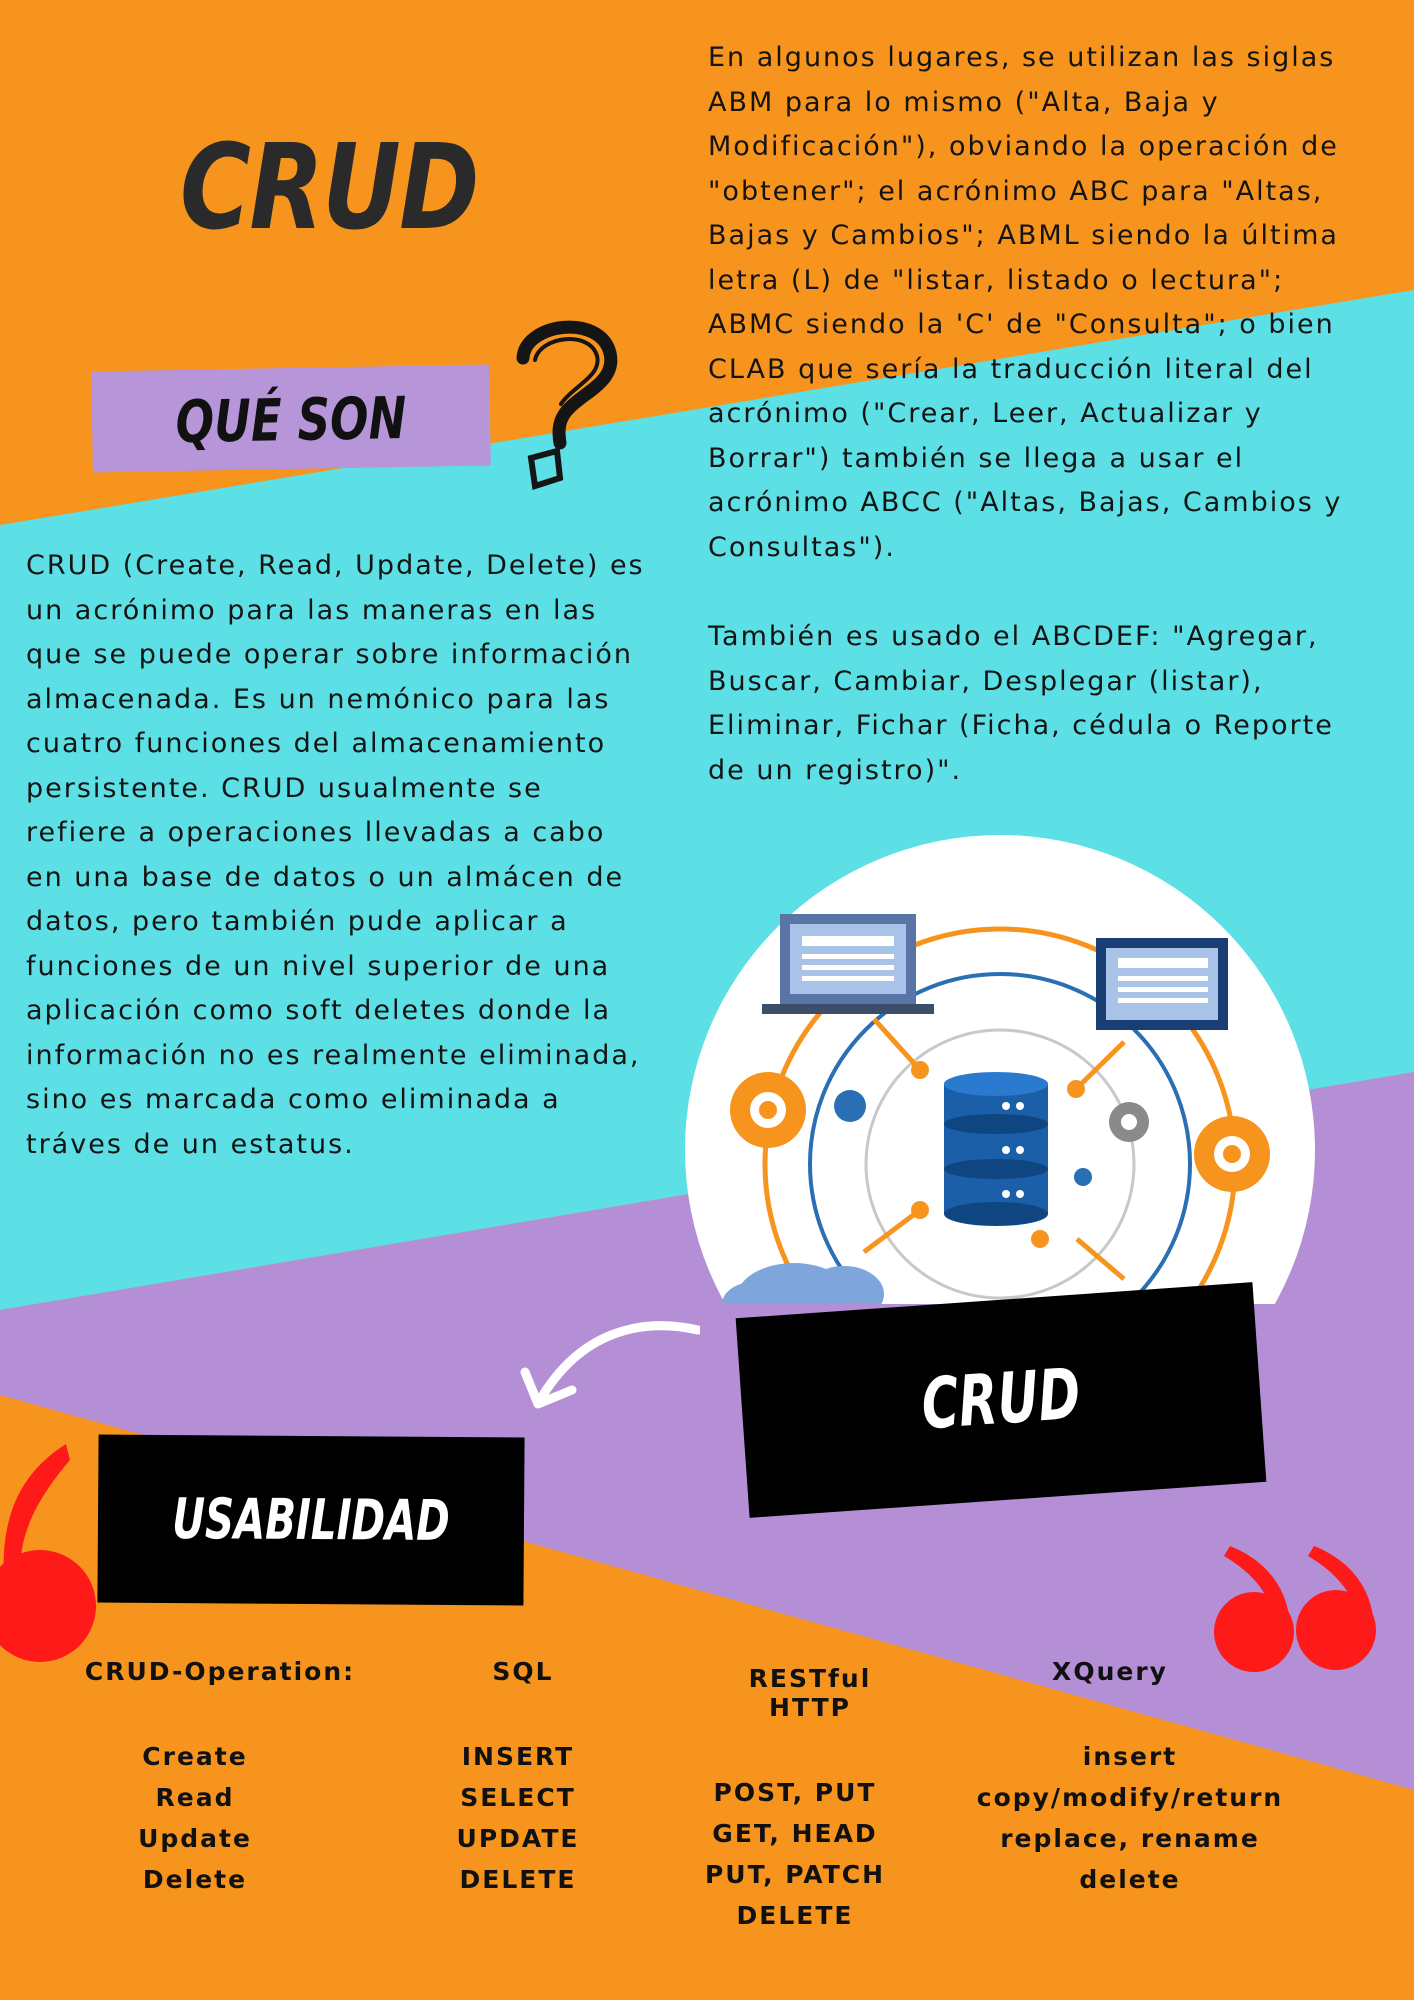 This screenshot has width=1414, height=2000. Describe the element at coordinates (1162, 984) in the screenshot. I see `monitor-icon` at that location.